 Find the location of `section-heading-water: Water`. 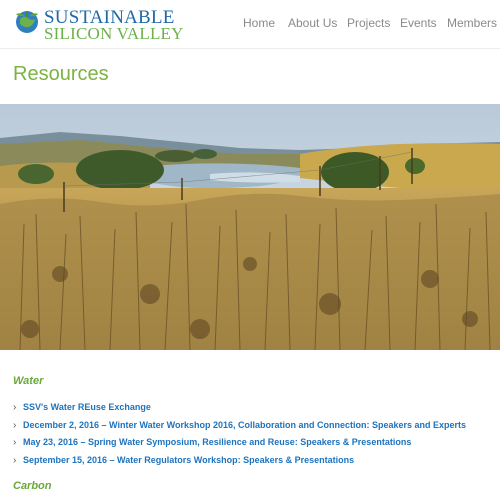

section-heading-water: Water is located at coordinates (28, 381).